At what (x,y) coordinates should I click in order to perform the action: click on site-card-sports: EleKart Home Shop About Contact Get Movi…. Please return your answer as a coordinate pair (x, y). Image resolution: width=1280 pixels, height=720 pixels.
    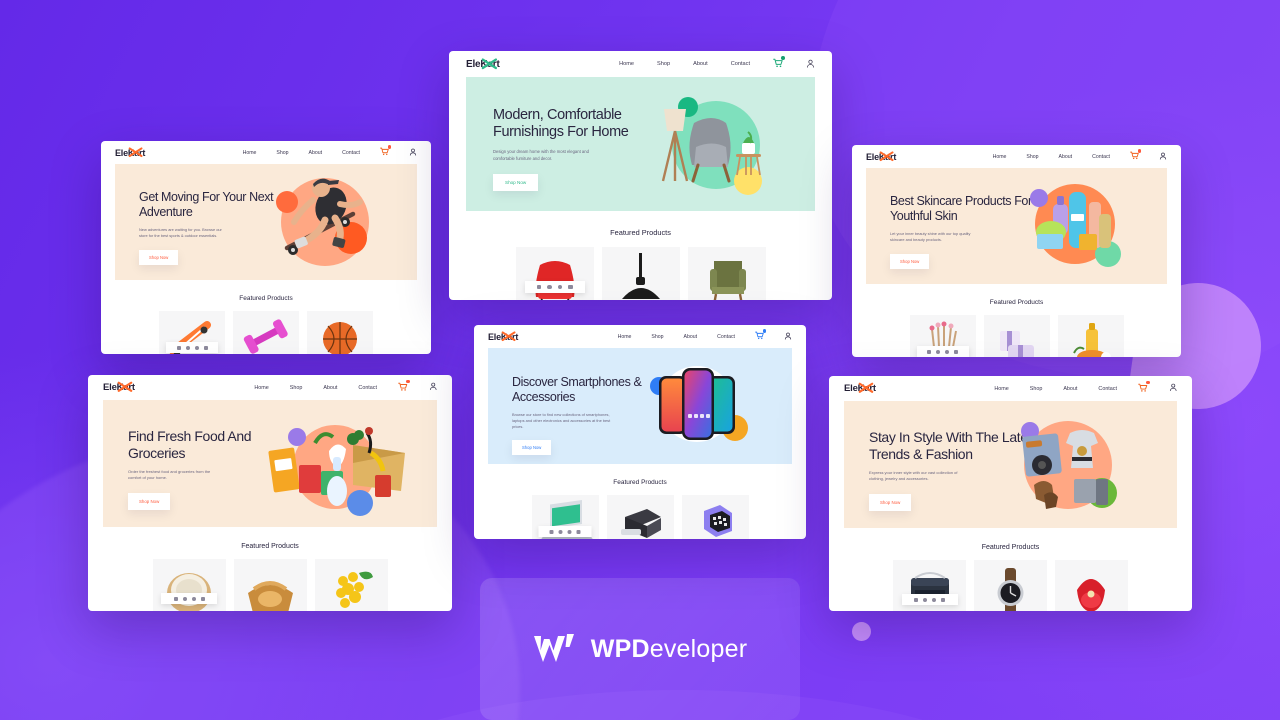
    Looking at the image, I should click on (266, 247).